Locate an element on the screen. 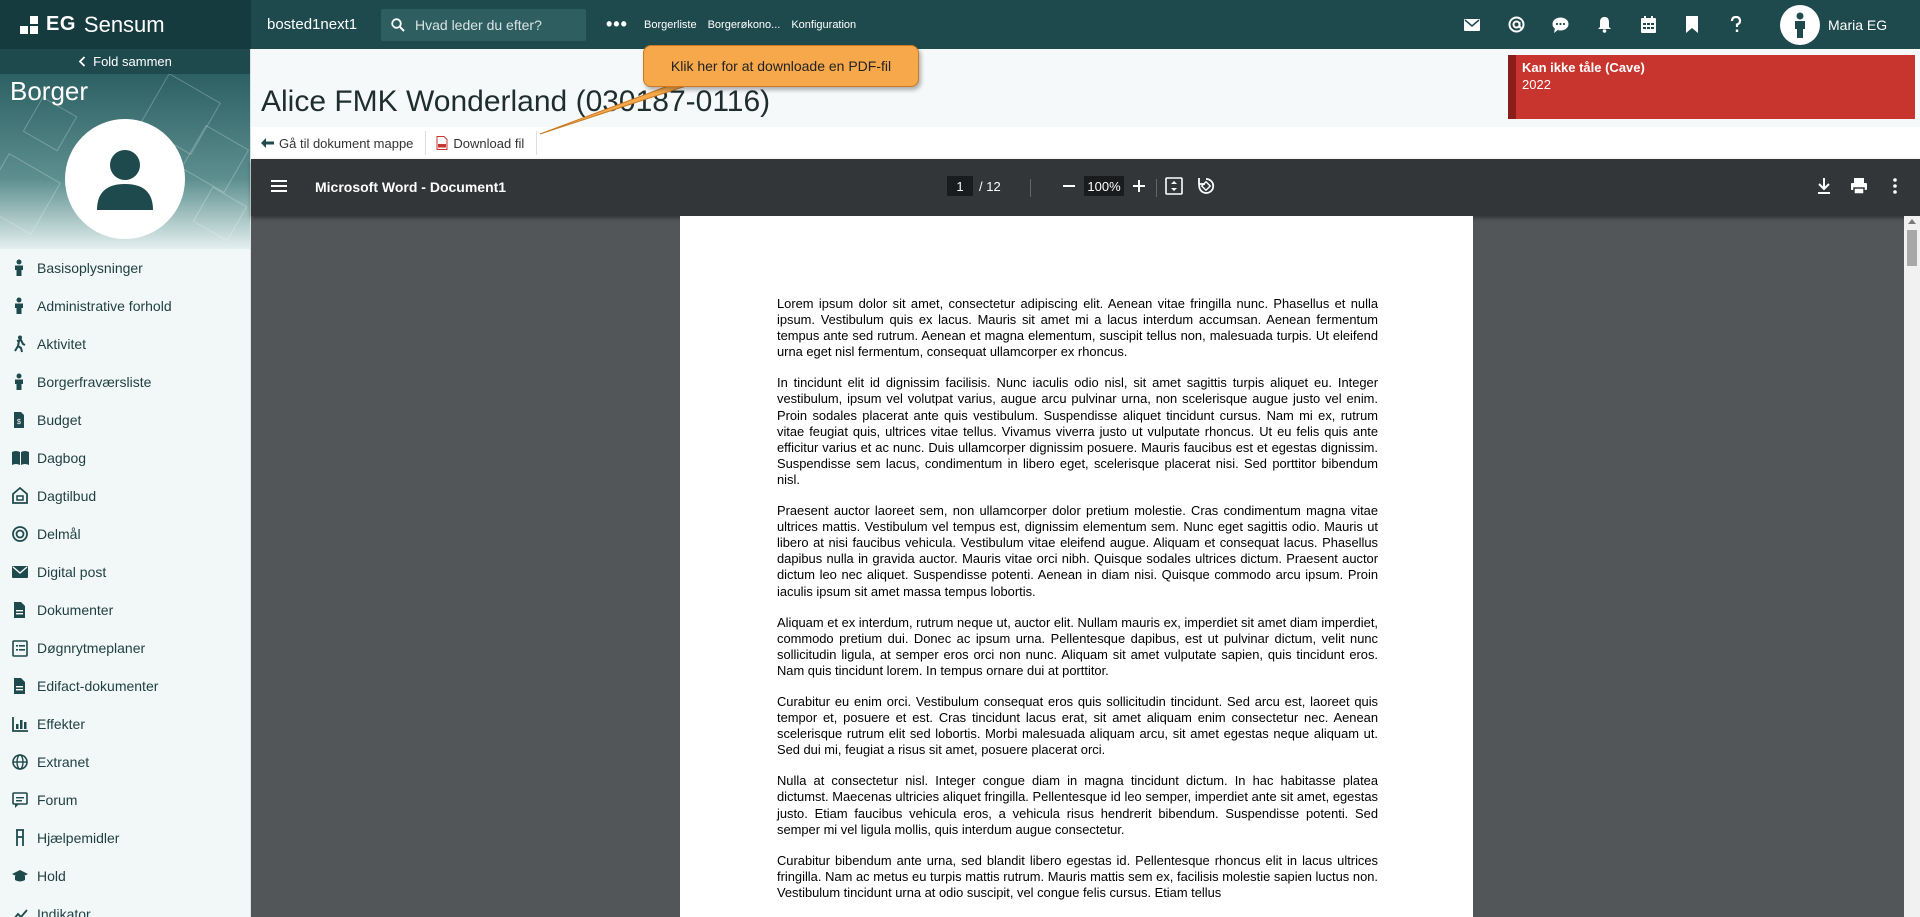 The height and width of the screenshot is (917, 1920). scroll-up-arrow-icon is located at coordinates (1912, 221).